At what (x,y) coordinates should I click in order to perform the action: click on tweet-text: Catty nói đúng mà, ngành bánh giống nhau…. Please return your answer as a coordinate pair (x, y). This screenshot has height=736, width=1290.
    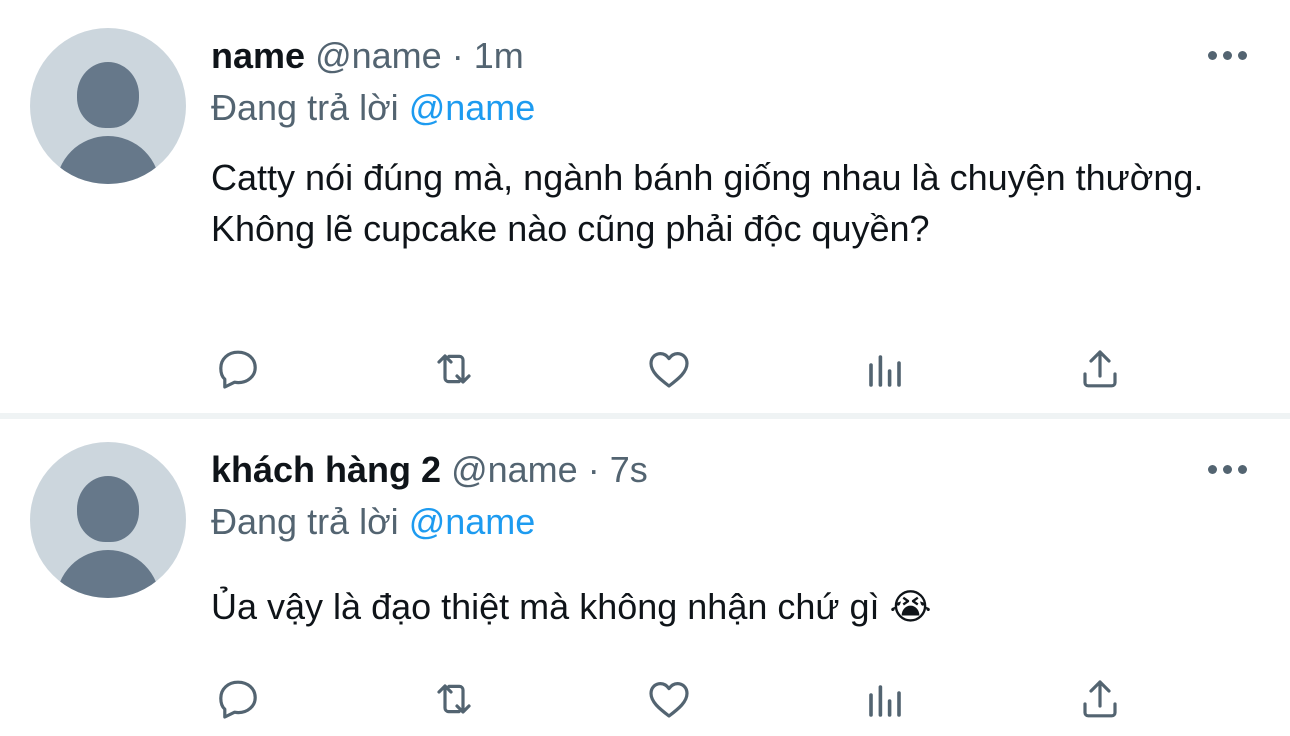
    Looking at the image, I should click on (711, 203).